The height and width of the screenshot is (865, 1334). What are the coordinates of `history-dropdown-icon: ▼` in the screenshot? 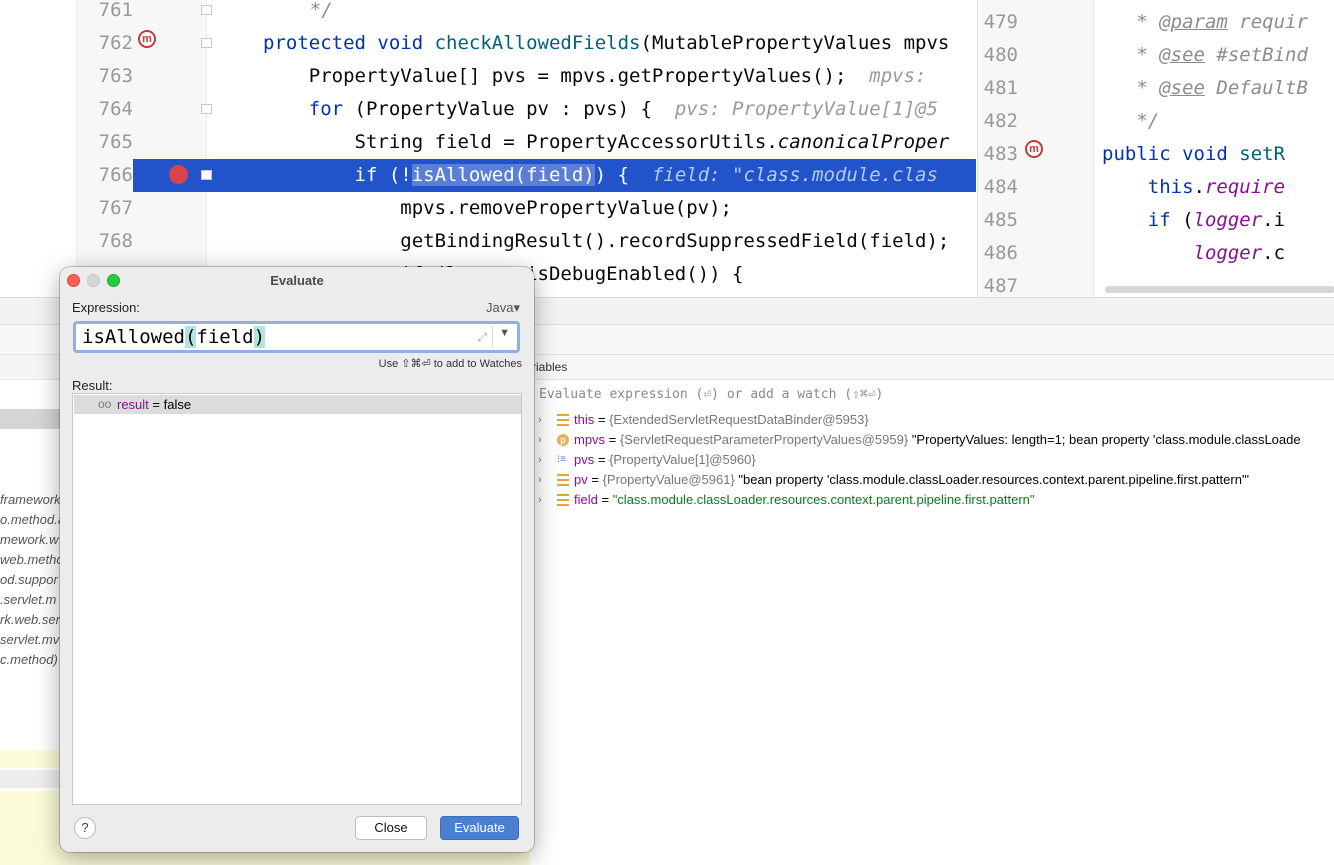 It's located at (504, 333).